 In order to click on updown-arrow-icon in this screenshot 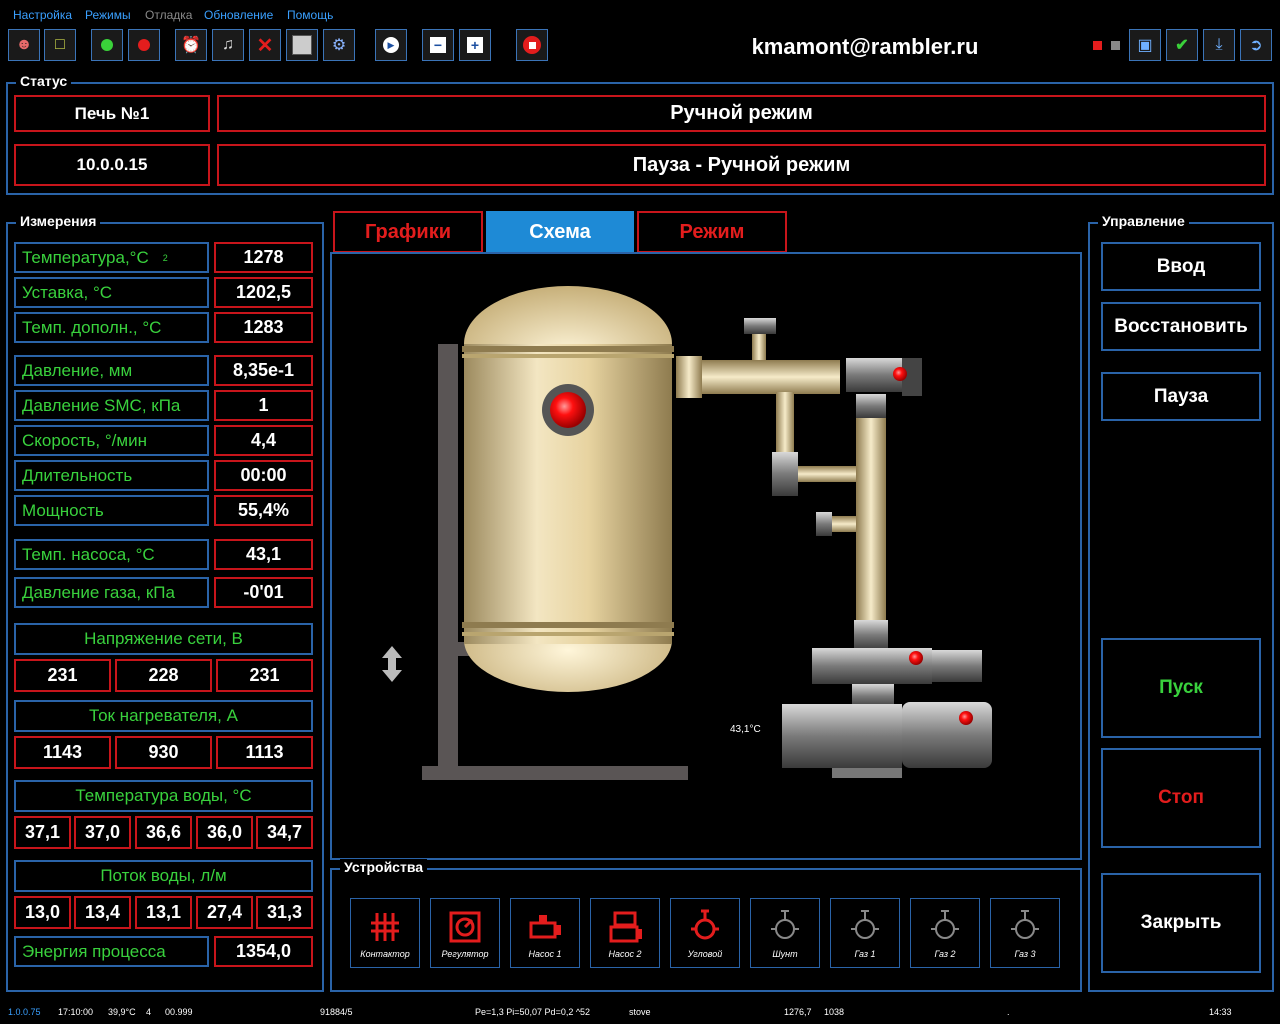, I will do `click(392, 664)`.